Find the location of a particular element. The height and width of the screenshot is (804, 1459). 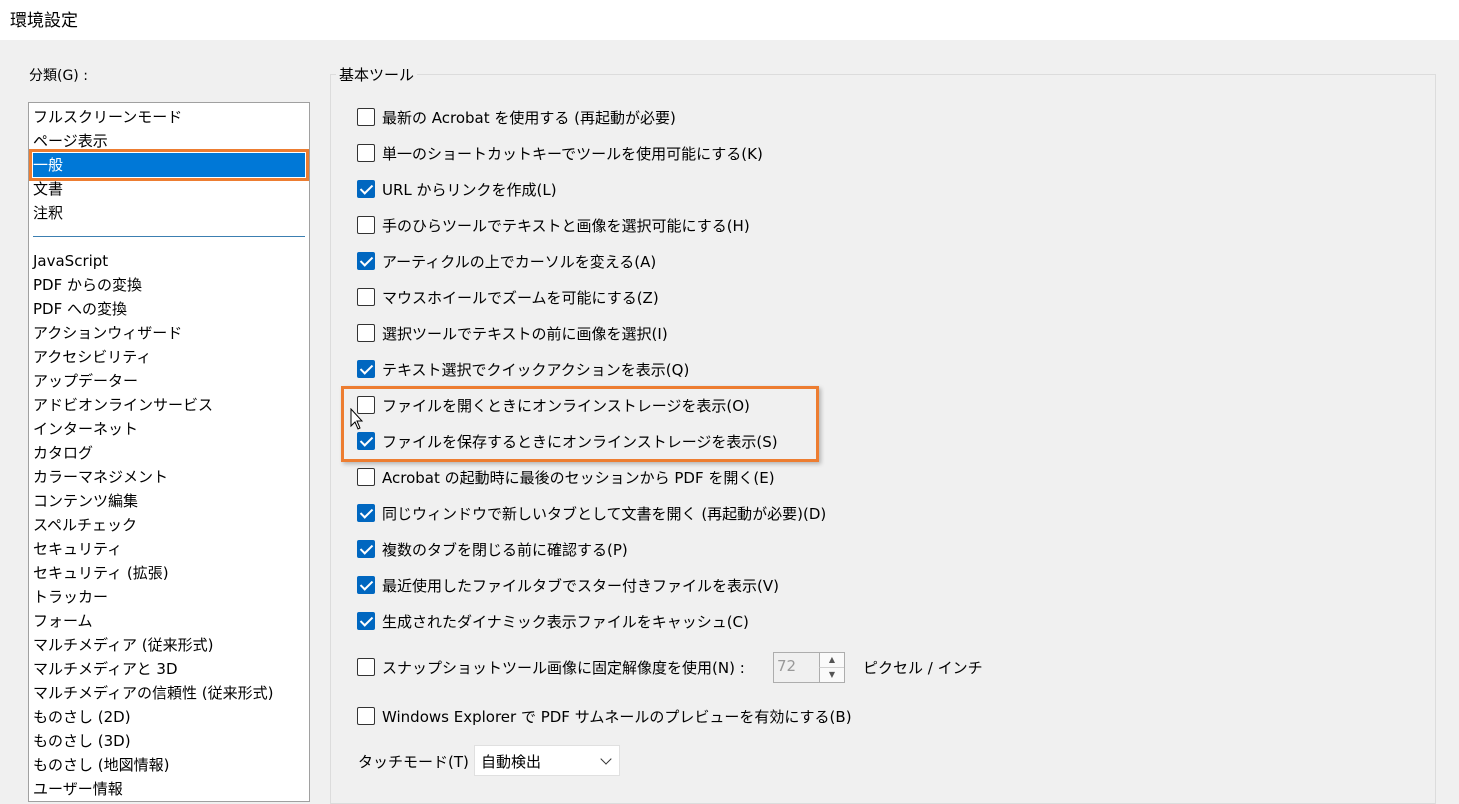

option-label: 同じウィンドウで新しいタブとして文書を開く (再起動が必要)(D) is located at coordinates (604, 513).